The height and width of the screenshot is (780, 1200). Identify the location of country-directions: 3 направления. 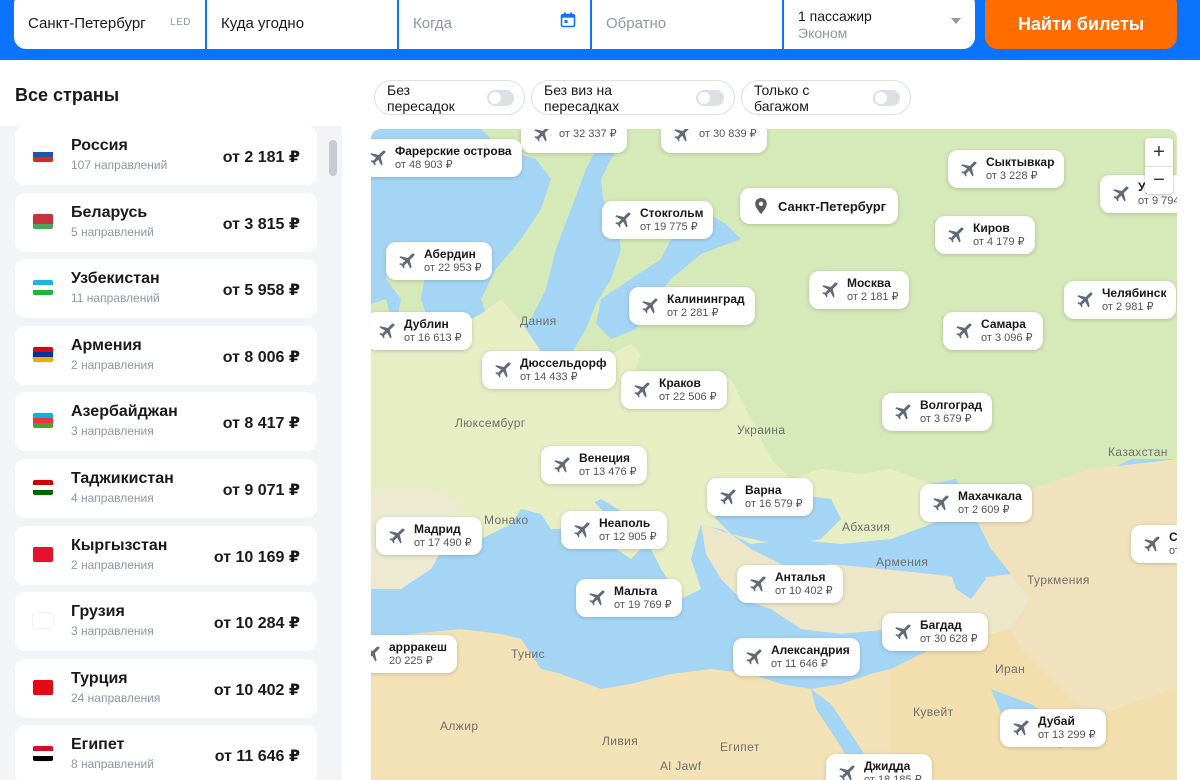
(112, 631).